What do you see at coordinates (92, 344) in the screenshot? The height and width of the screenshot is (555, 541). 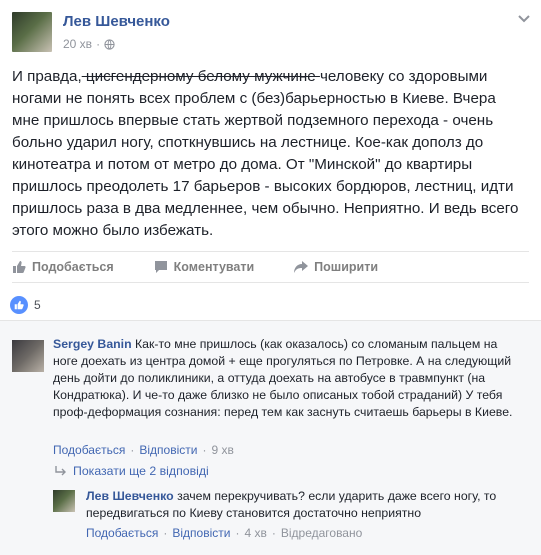 I see `commenter-name: Sergey Banin` at bounding box center [92, 344].